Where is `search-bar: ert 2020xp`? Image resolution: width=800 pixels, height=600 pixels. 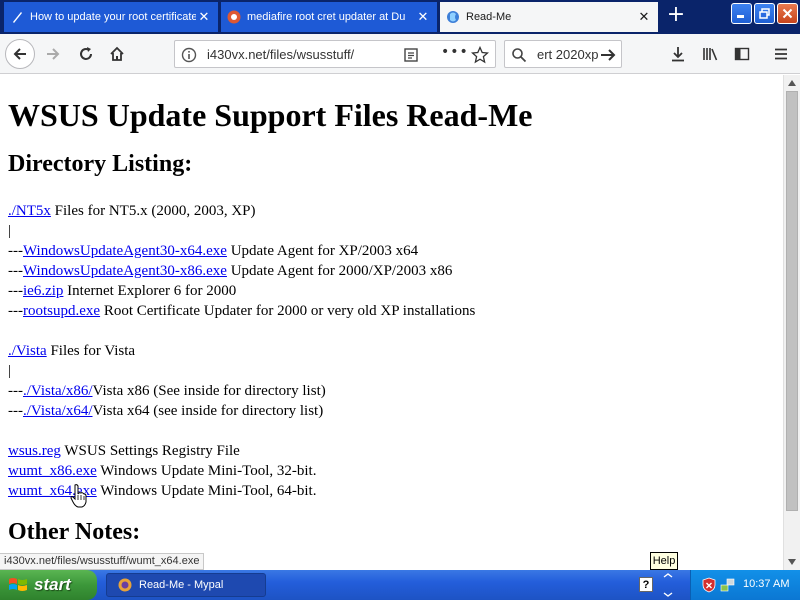
search-bar: ert 2020xp is located at coordinates (563, 54).